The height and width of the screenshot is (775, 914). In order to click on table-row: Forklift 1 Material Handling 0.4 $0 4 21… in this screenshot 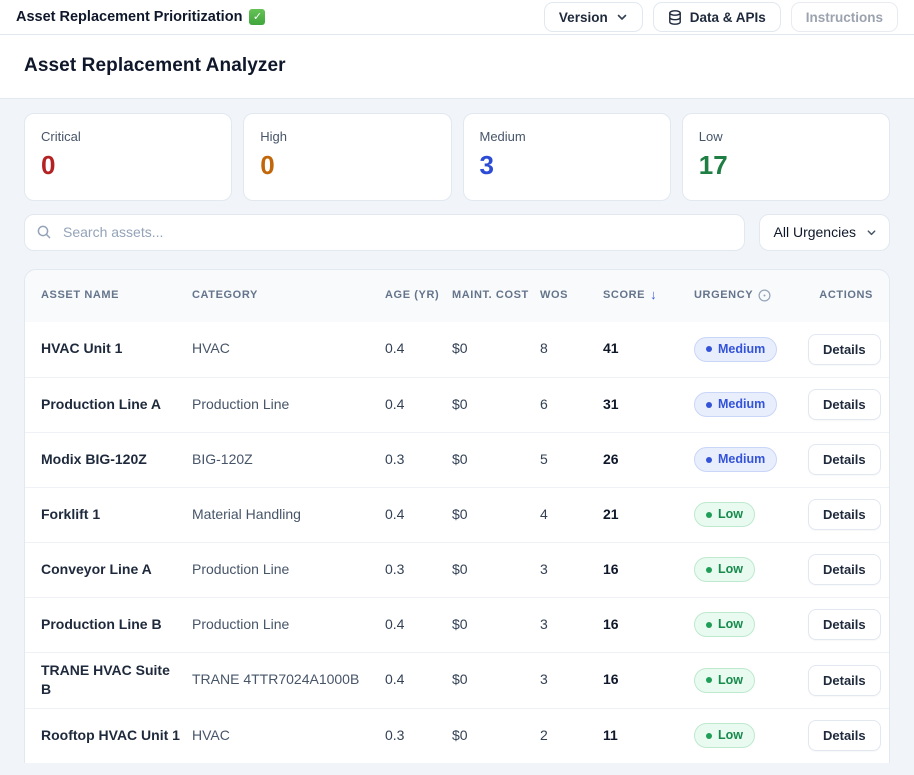, I will do `click(457, 514)`.